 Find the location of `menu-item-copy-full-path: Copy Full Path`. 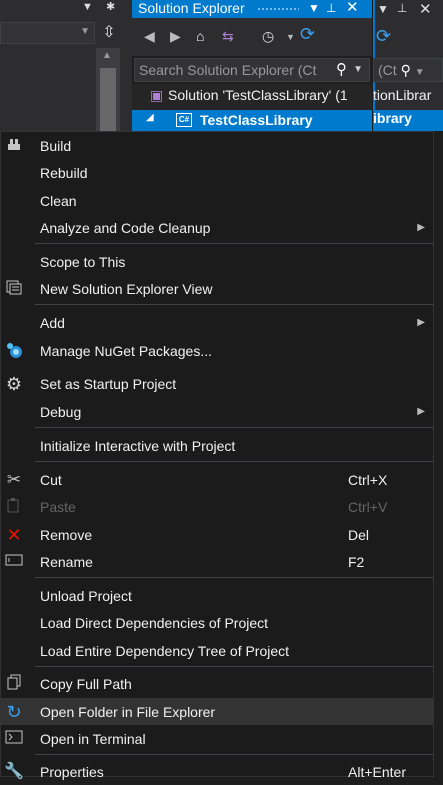

menu-item-copy-full-path: Copy Full Path is located at coordinates (217, 683).